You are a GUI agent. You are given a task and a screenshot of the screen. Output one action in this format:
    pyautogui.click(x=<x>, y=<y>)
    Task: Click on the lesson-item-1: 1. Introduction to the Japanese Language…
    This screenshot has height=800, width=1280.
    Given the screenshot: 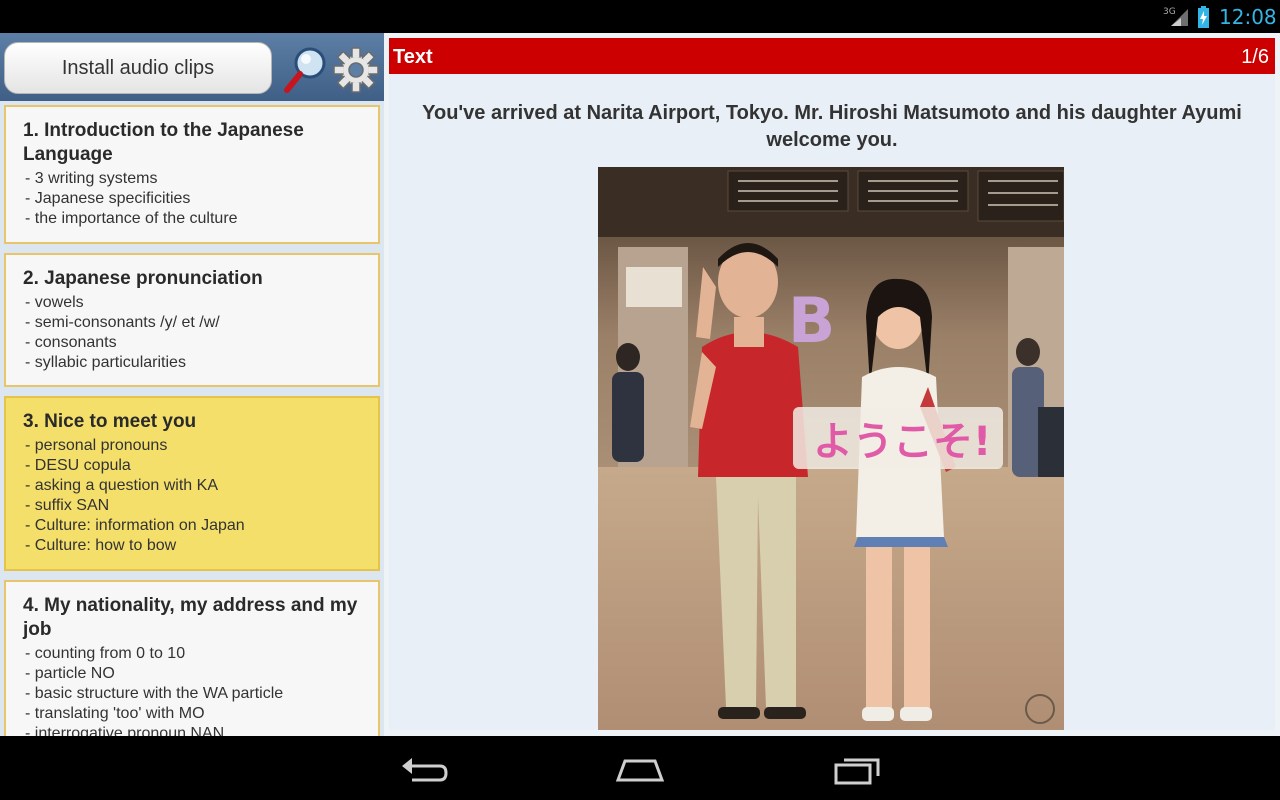 What is the action you would take?
    pyautogui.click(x=192, y=174)
    